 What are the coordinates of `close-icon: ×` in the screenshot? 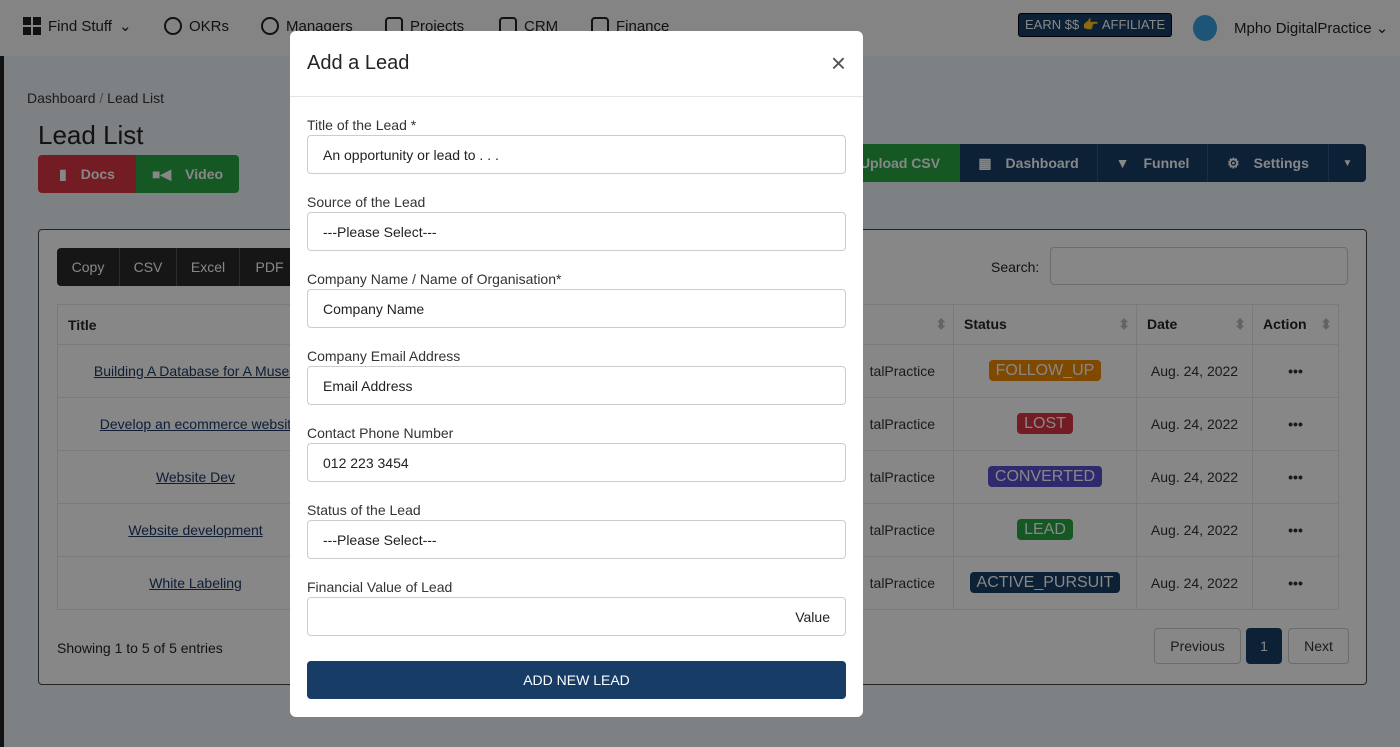 It's located at (838, 63).